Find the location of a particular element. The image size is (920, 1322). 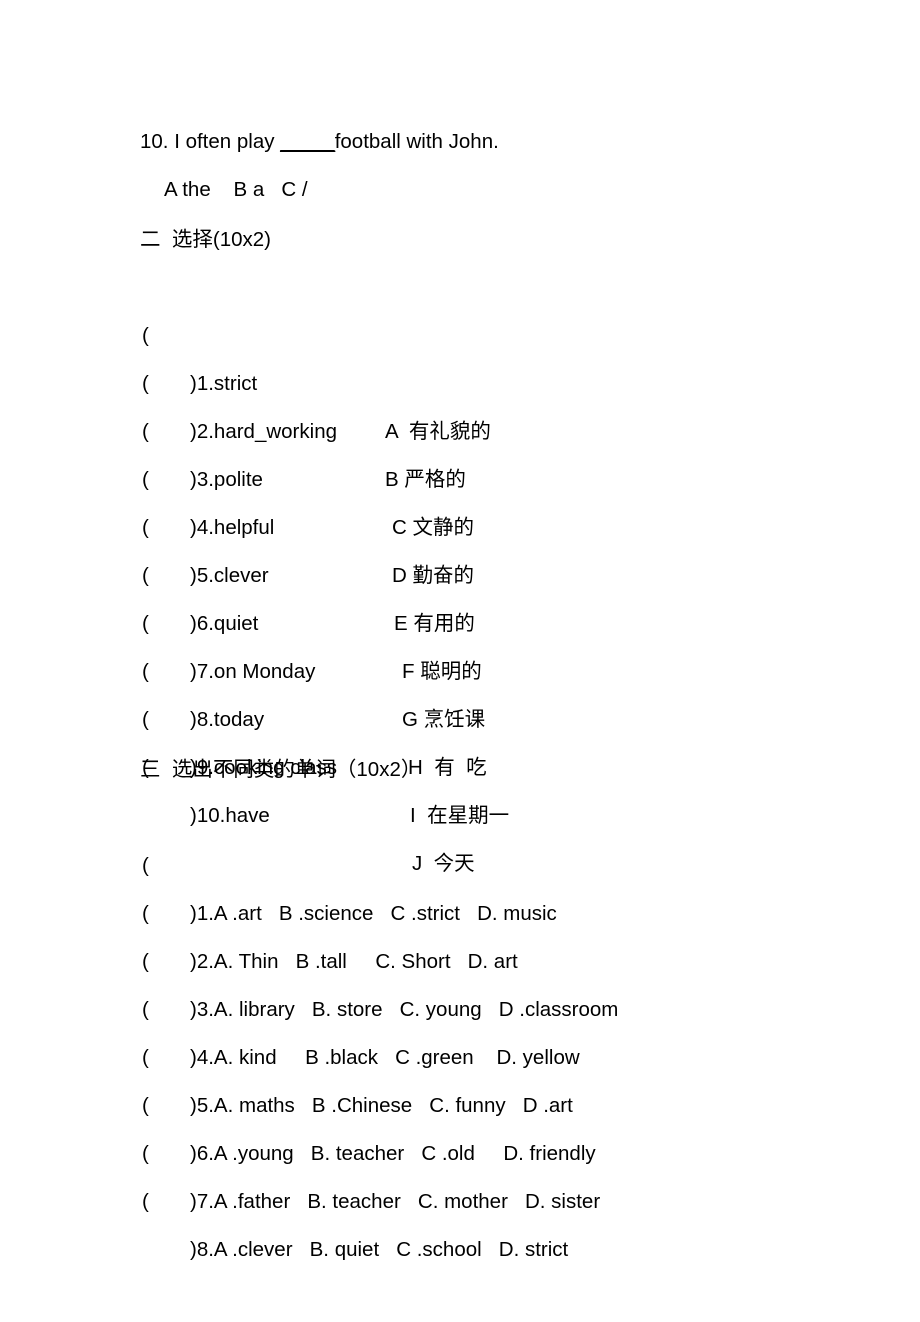

question-10-text-before-blank: I often play is located at coordinates (224, 141).